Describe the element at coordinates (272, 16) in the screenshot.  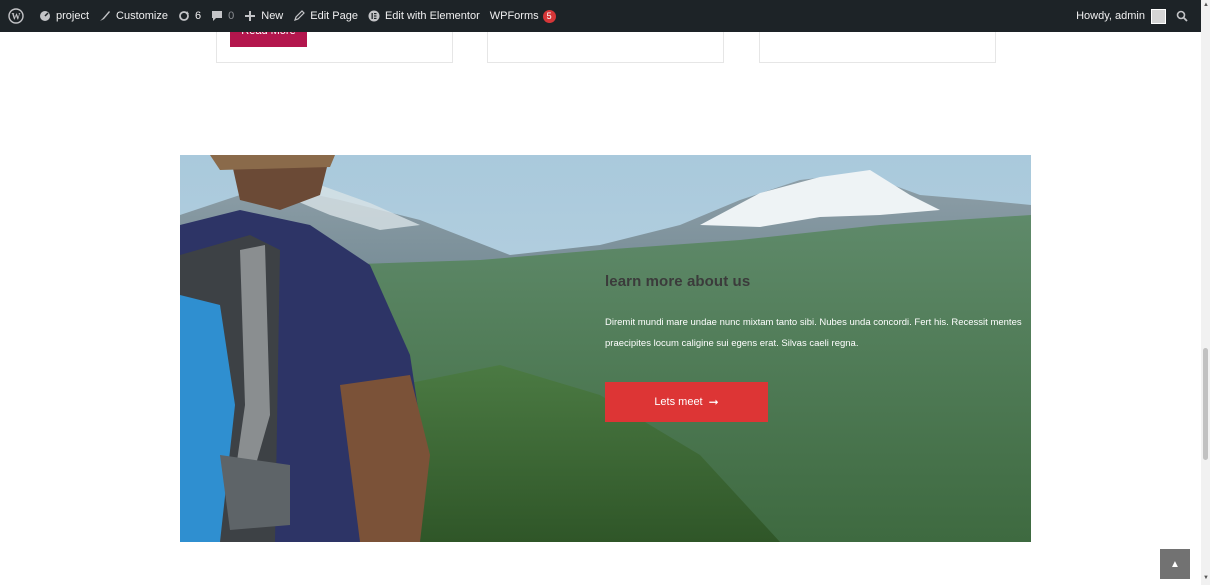
I see `new-label: New` at that location.